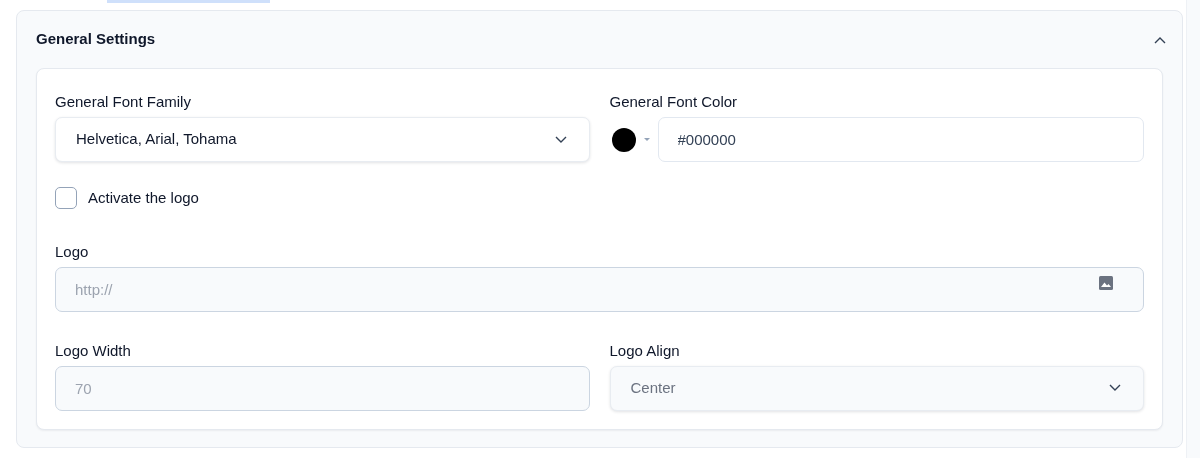 Image resolution: width=1200 pixels, height=458 pixels. I want to click on field-label: General Font Color, so click(674, 102).